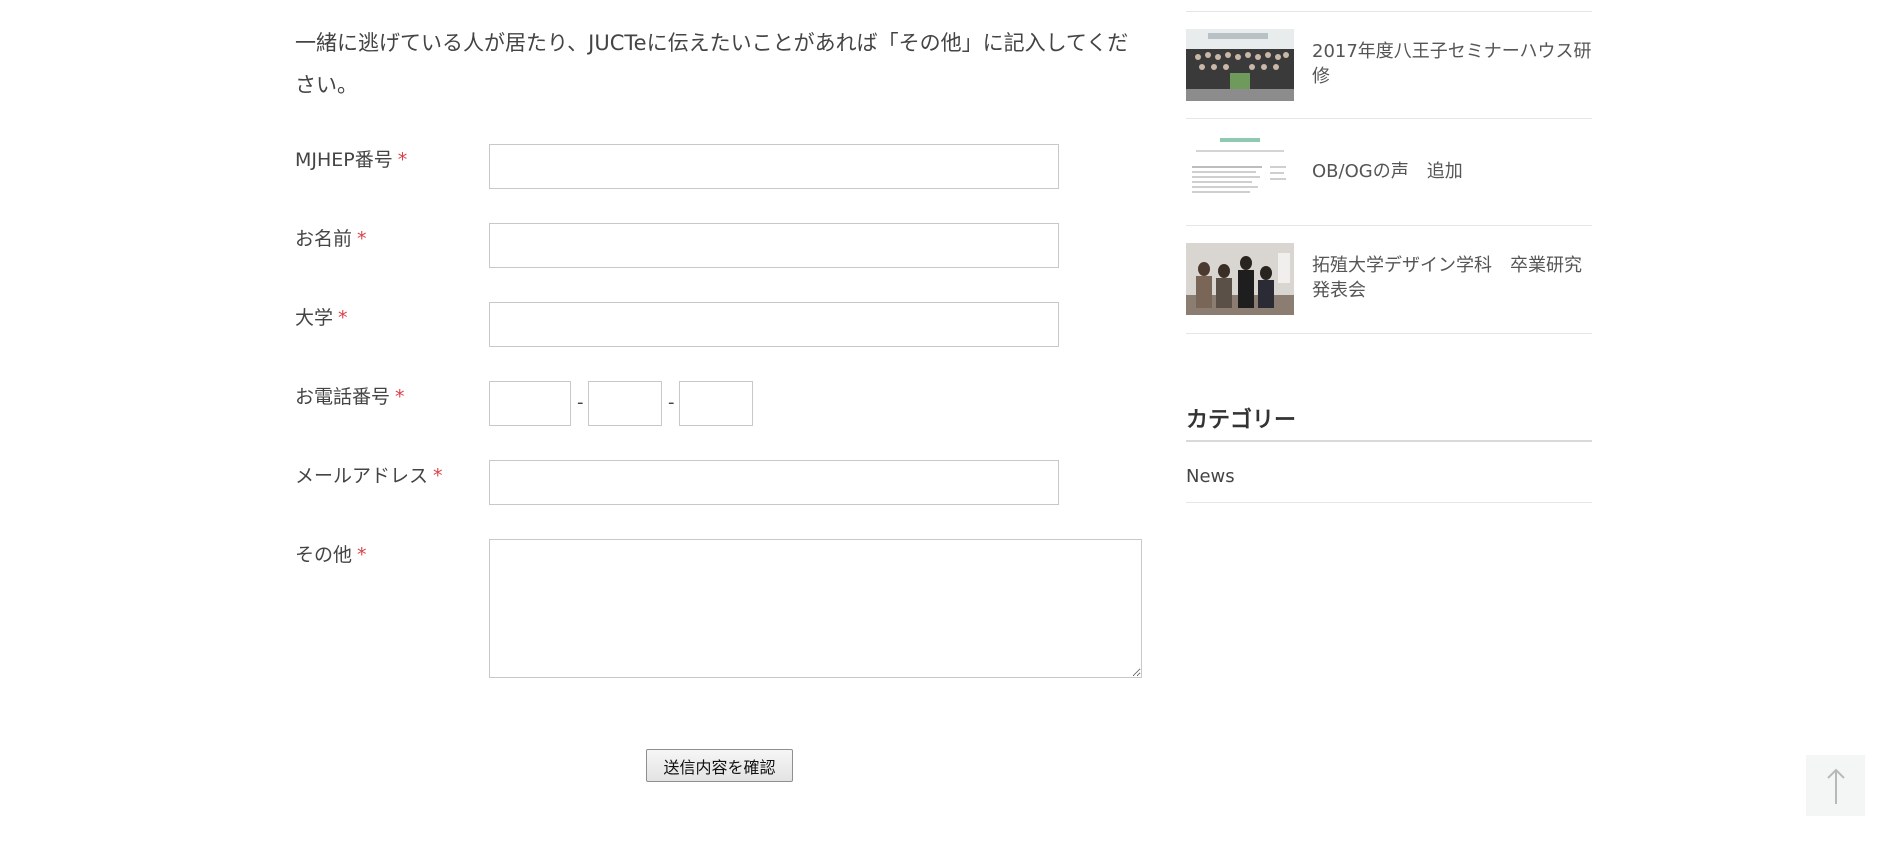 This screenshot has width=1880, height=841. What do you see at coordinates (716, 403) in the screenshot?
I see `phone-part3-input` at bounding box center [716, 403].